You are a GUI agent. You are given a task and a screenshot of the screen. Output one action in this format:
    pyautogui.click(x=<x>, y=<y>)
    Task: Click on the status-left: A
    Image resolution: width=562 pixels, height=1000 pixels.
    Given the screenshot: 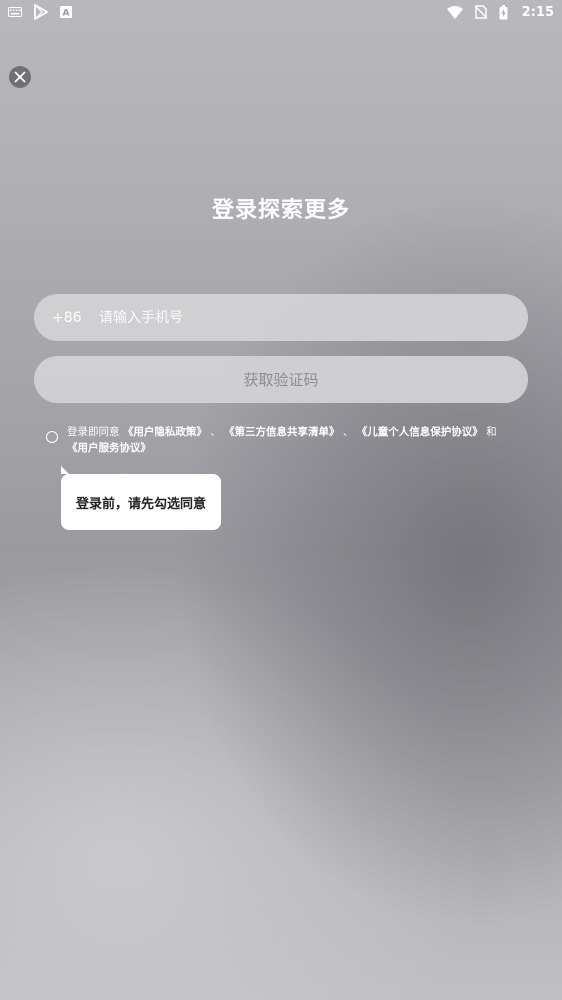 What is the action you would take?
    pyautogui.click(x=40, y=12)
    